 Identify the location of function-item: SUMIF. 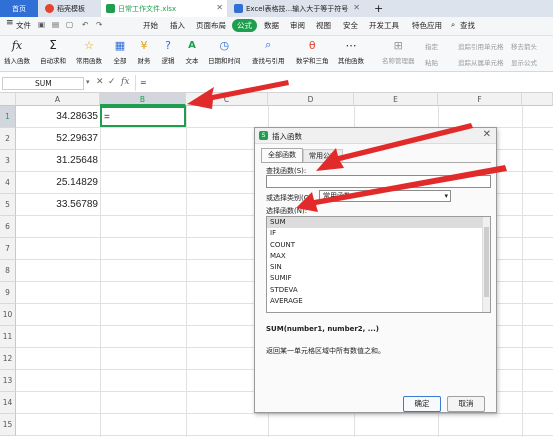
(378, 278).